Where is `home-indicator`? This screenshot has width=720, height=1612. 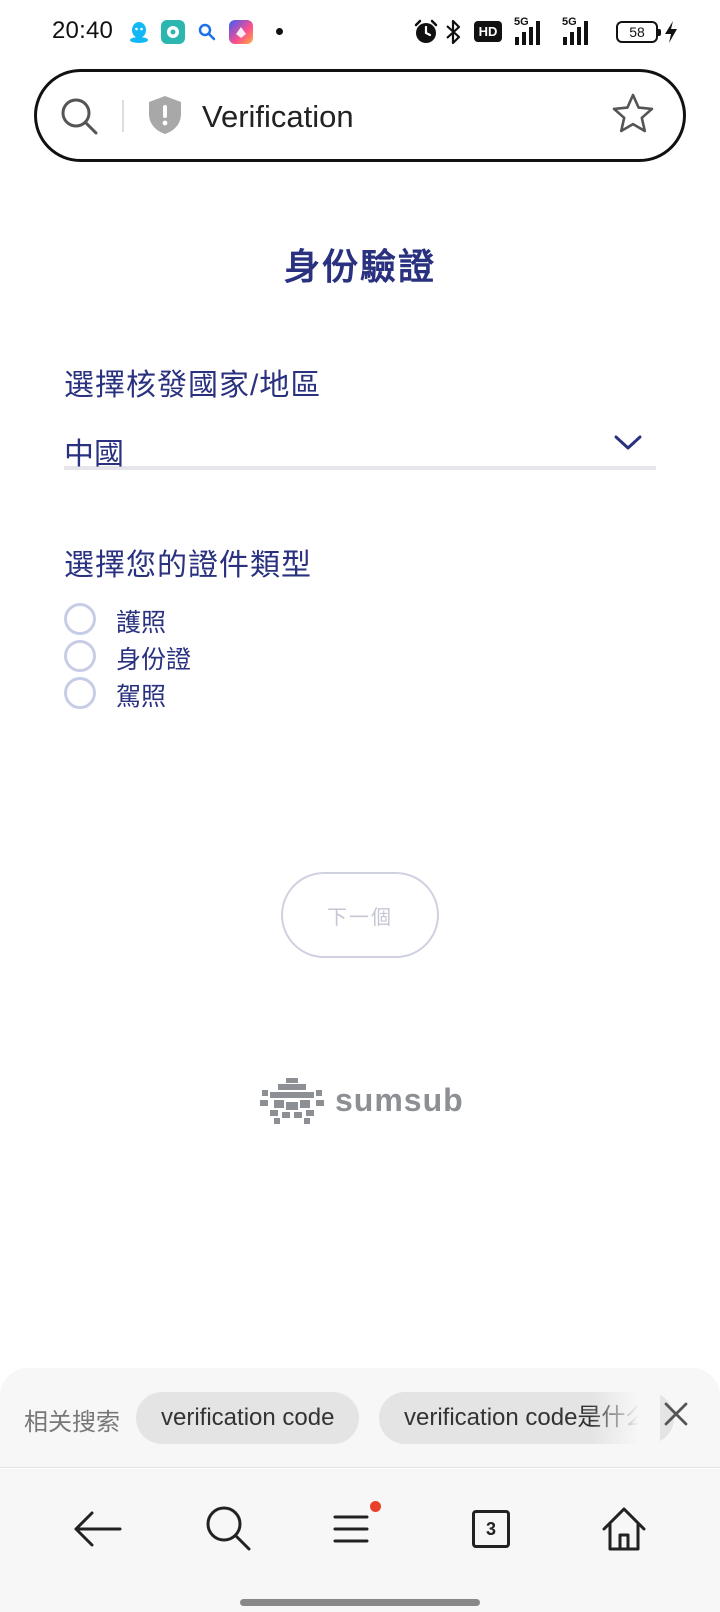 home-indicator is located at coordinates (360, 1602).